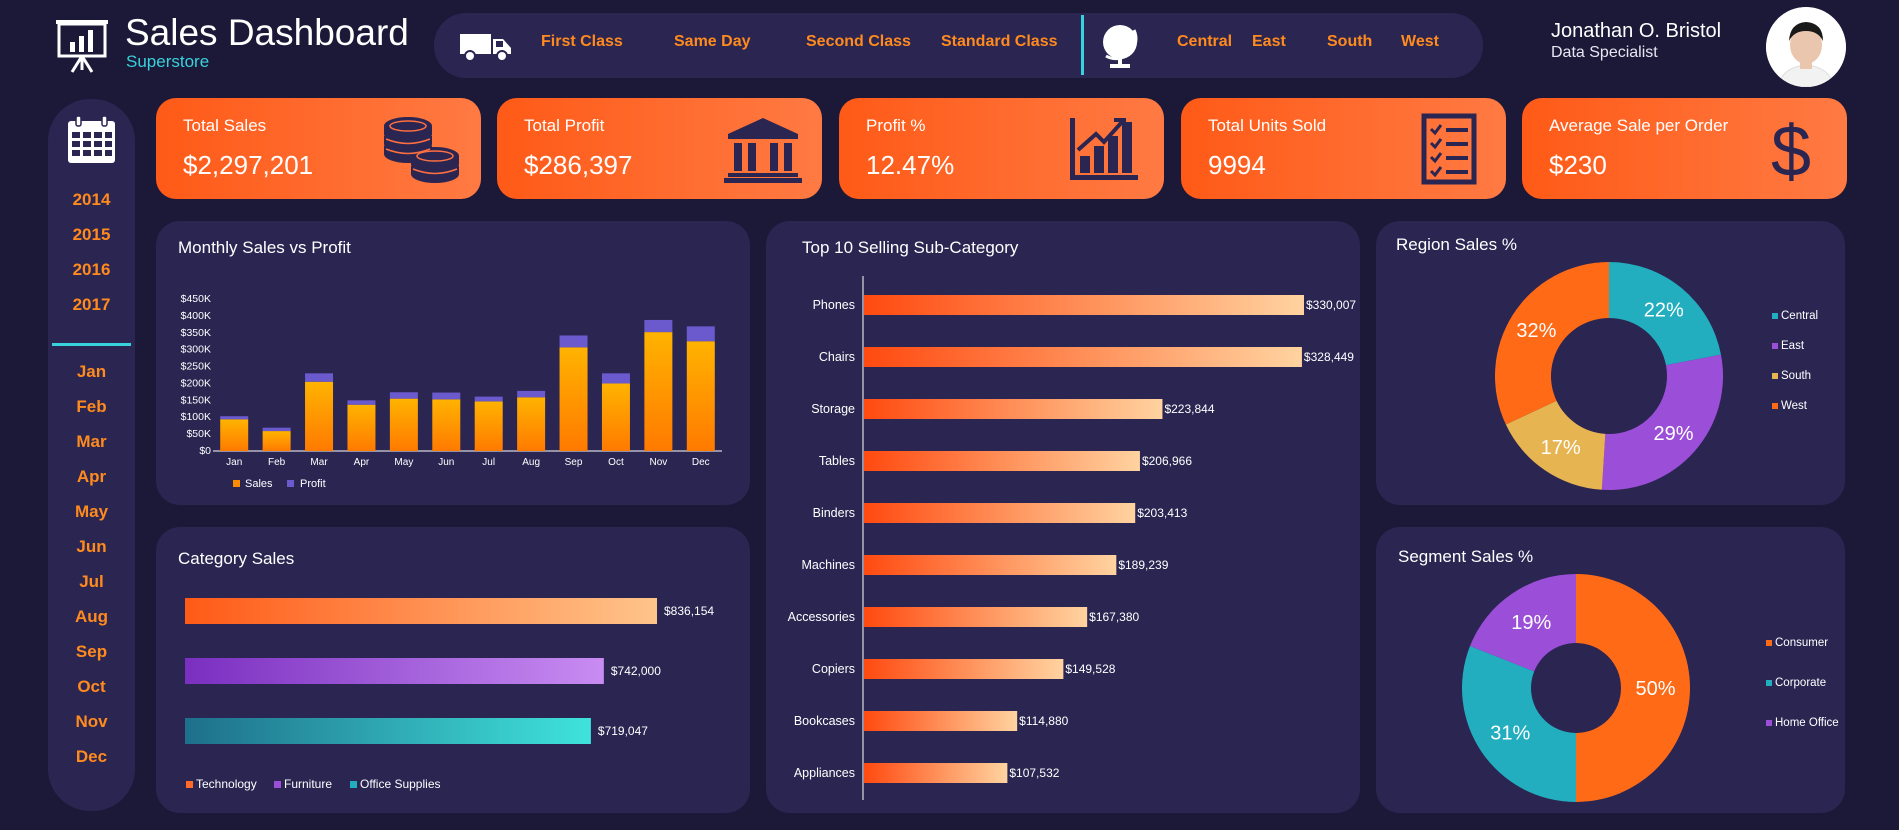 This screenshot has width=1899, height=830. What do you see at coordinates (701, 462) in the screenshot?
I see `x-tick-label: Dec` at bounding box center [701, 462].